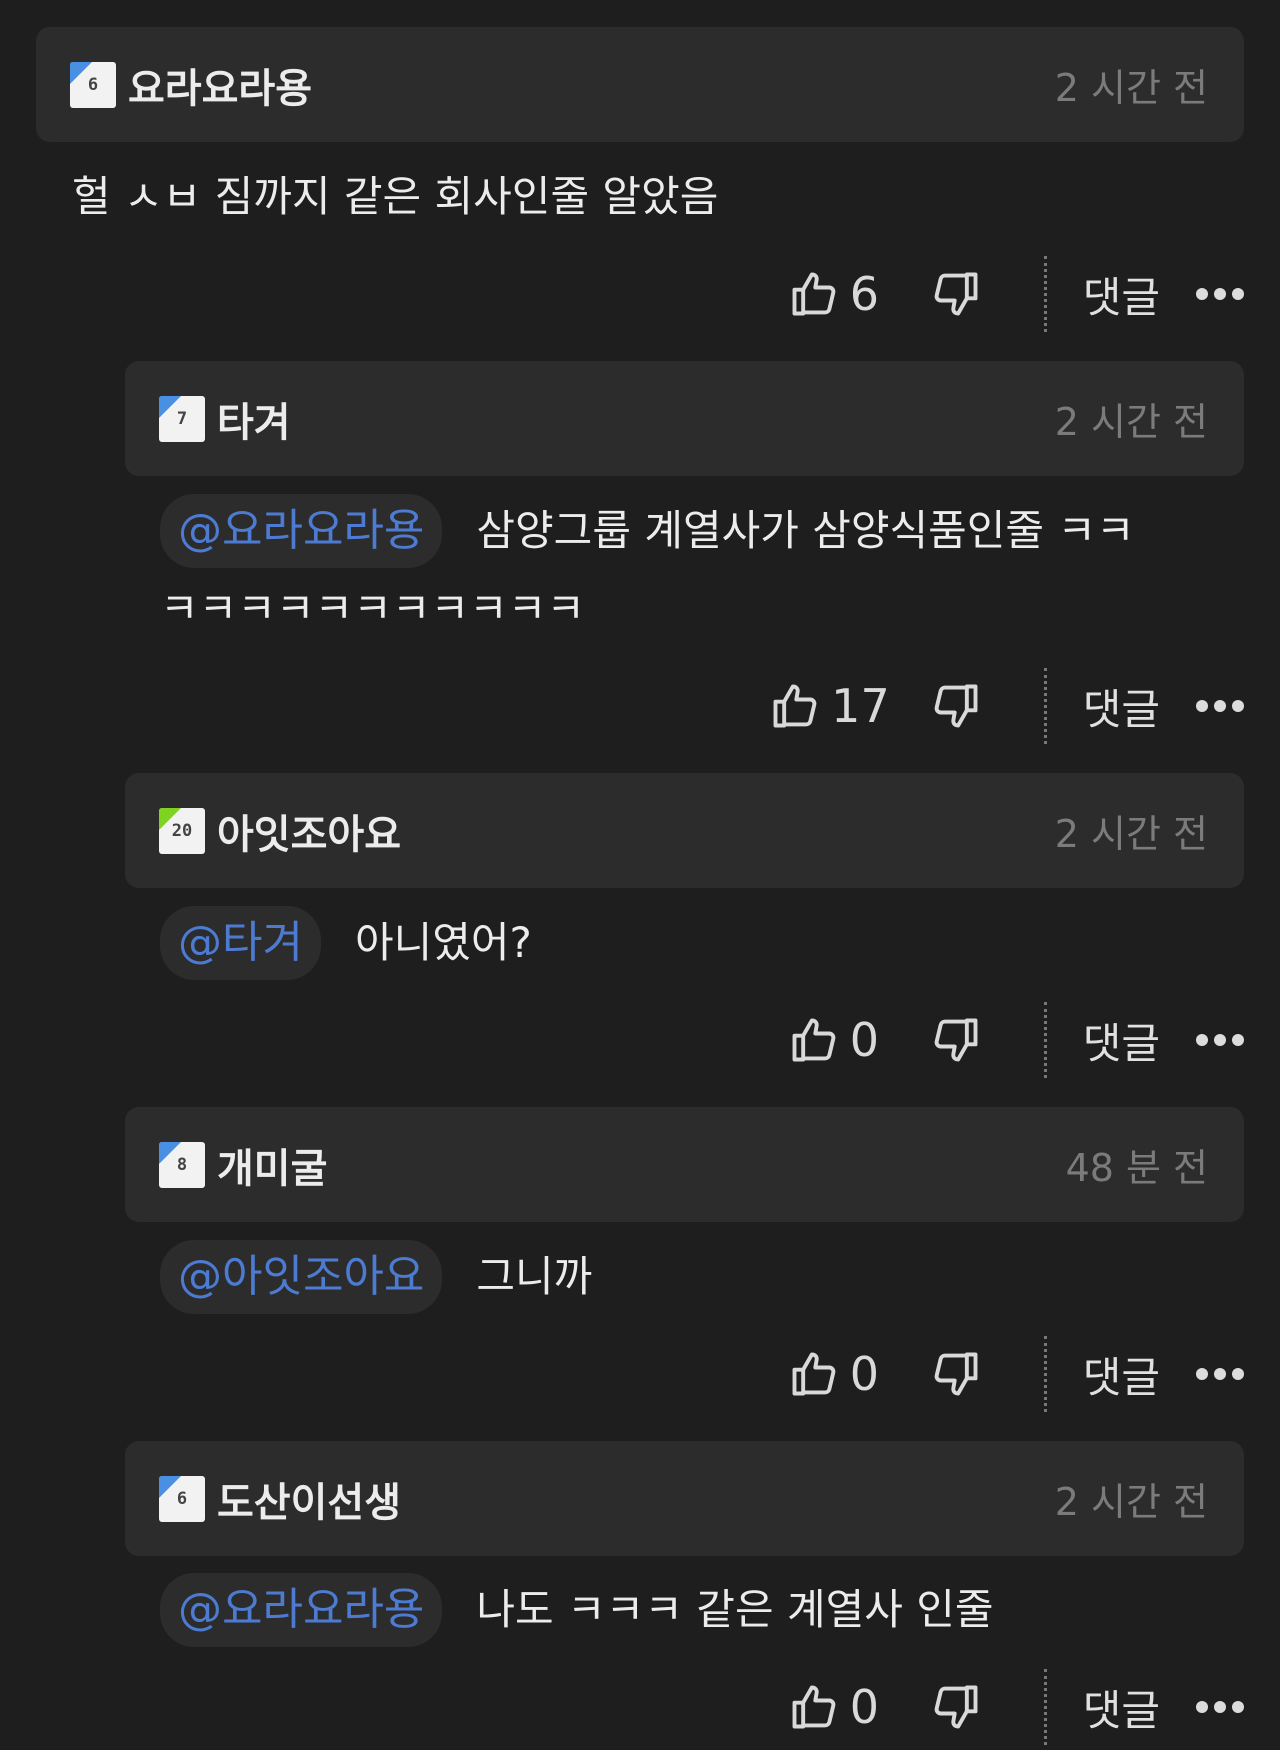  What do you see at coordinates (829, 706) in the screenshot?
I see `like-button: 17` at bounding box center [829, 706].